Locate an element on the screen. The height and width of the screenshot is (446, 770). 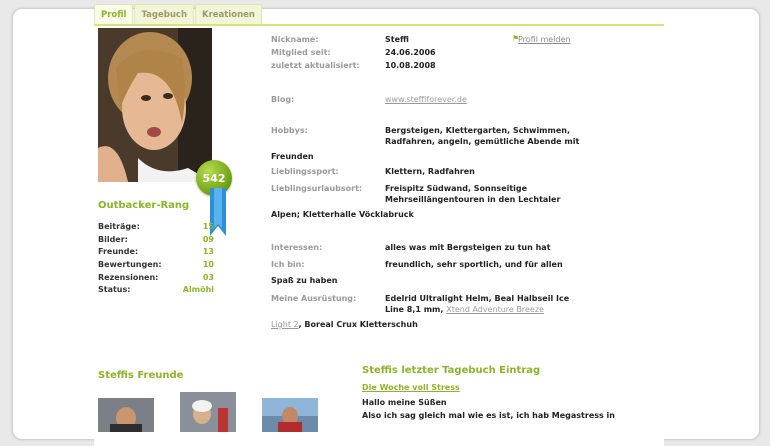
interests-value: alles was mit Bergsteigen zu tun hat is located at coordinates (468, 247).